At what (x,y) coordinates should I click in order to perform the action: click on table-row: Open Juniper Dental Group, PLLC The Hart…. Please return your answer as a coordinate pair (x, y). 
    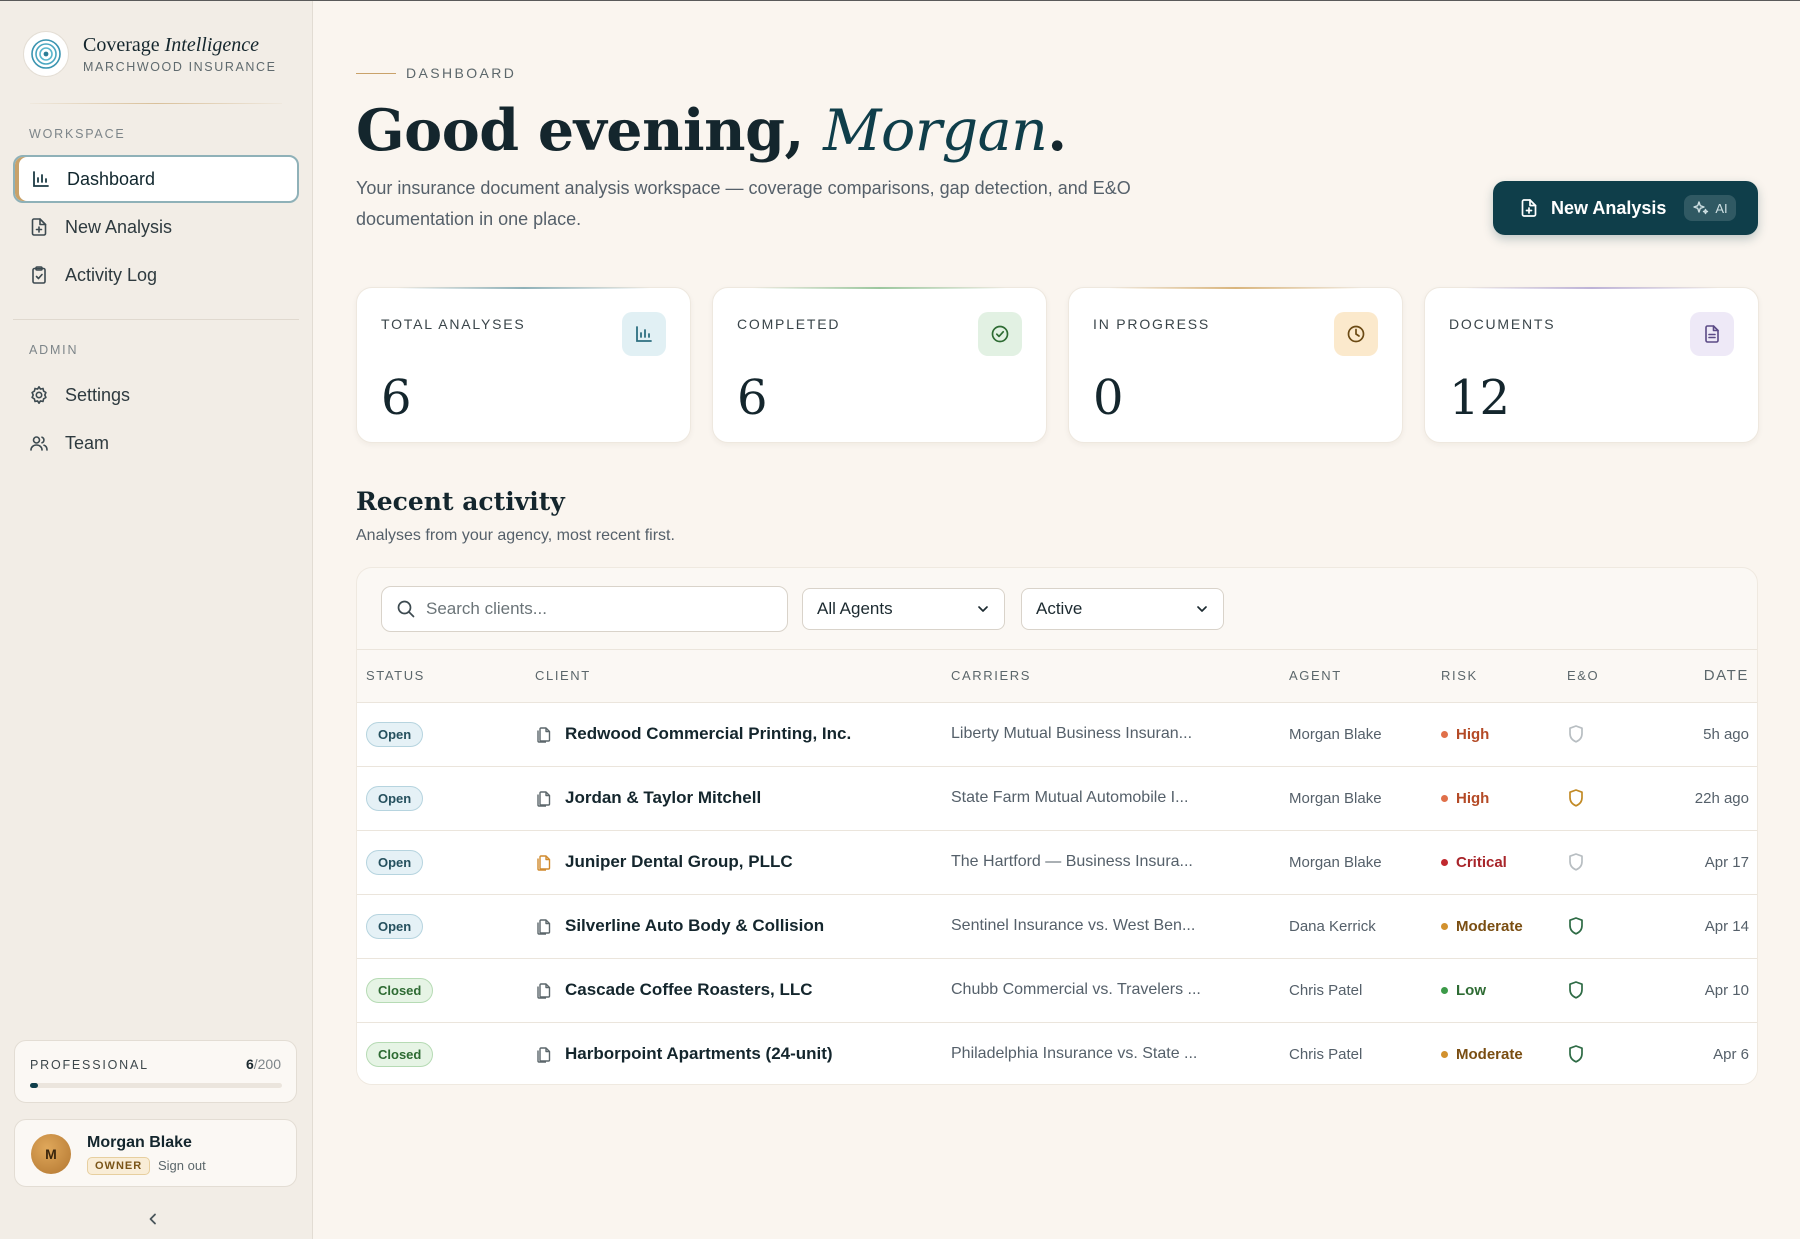
    Looking at the image, I should click on (1057, 862).